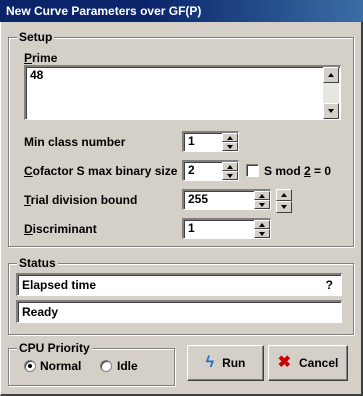 This screenshot has width=363, height=396. I want to click on discriminant-stepper, so click(262, 229).